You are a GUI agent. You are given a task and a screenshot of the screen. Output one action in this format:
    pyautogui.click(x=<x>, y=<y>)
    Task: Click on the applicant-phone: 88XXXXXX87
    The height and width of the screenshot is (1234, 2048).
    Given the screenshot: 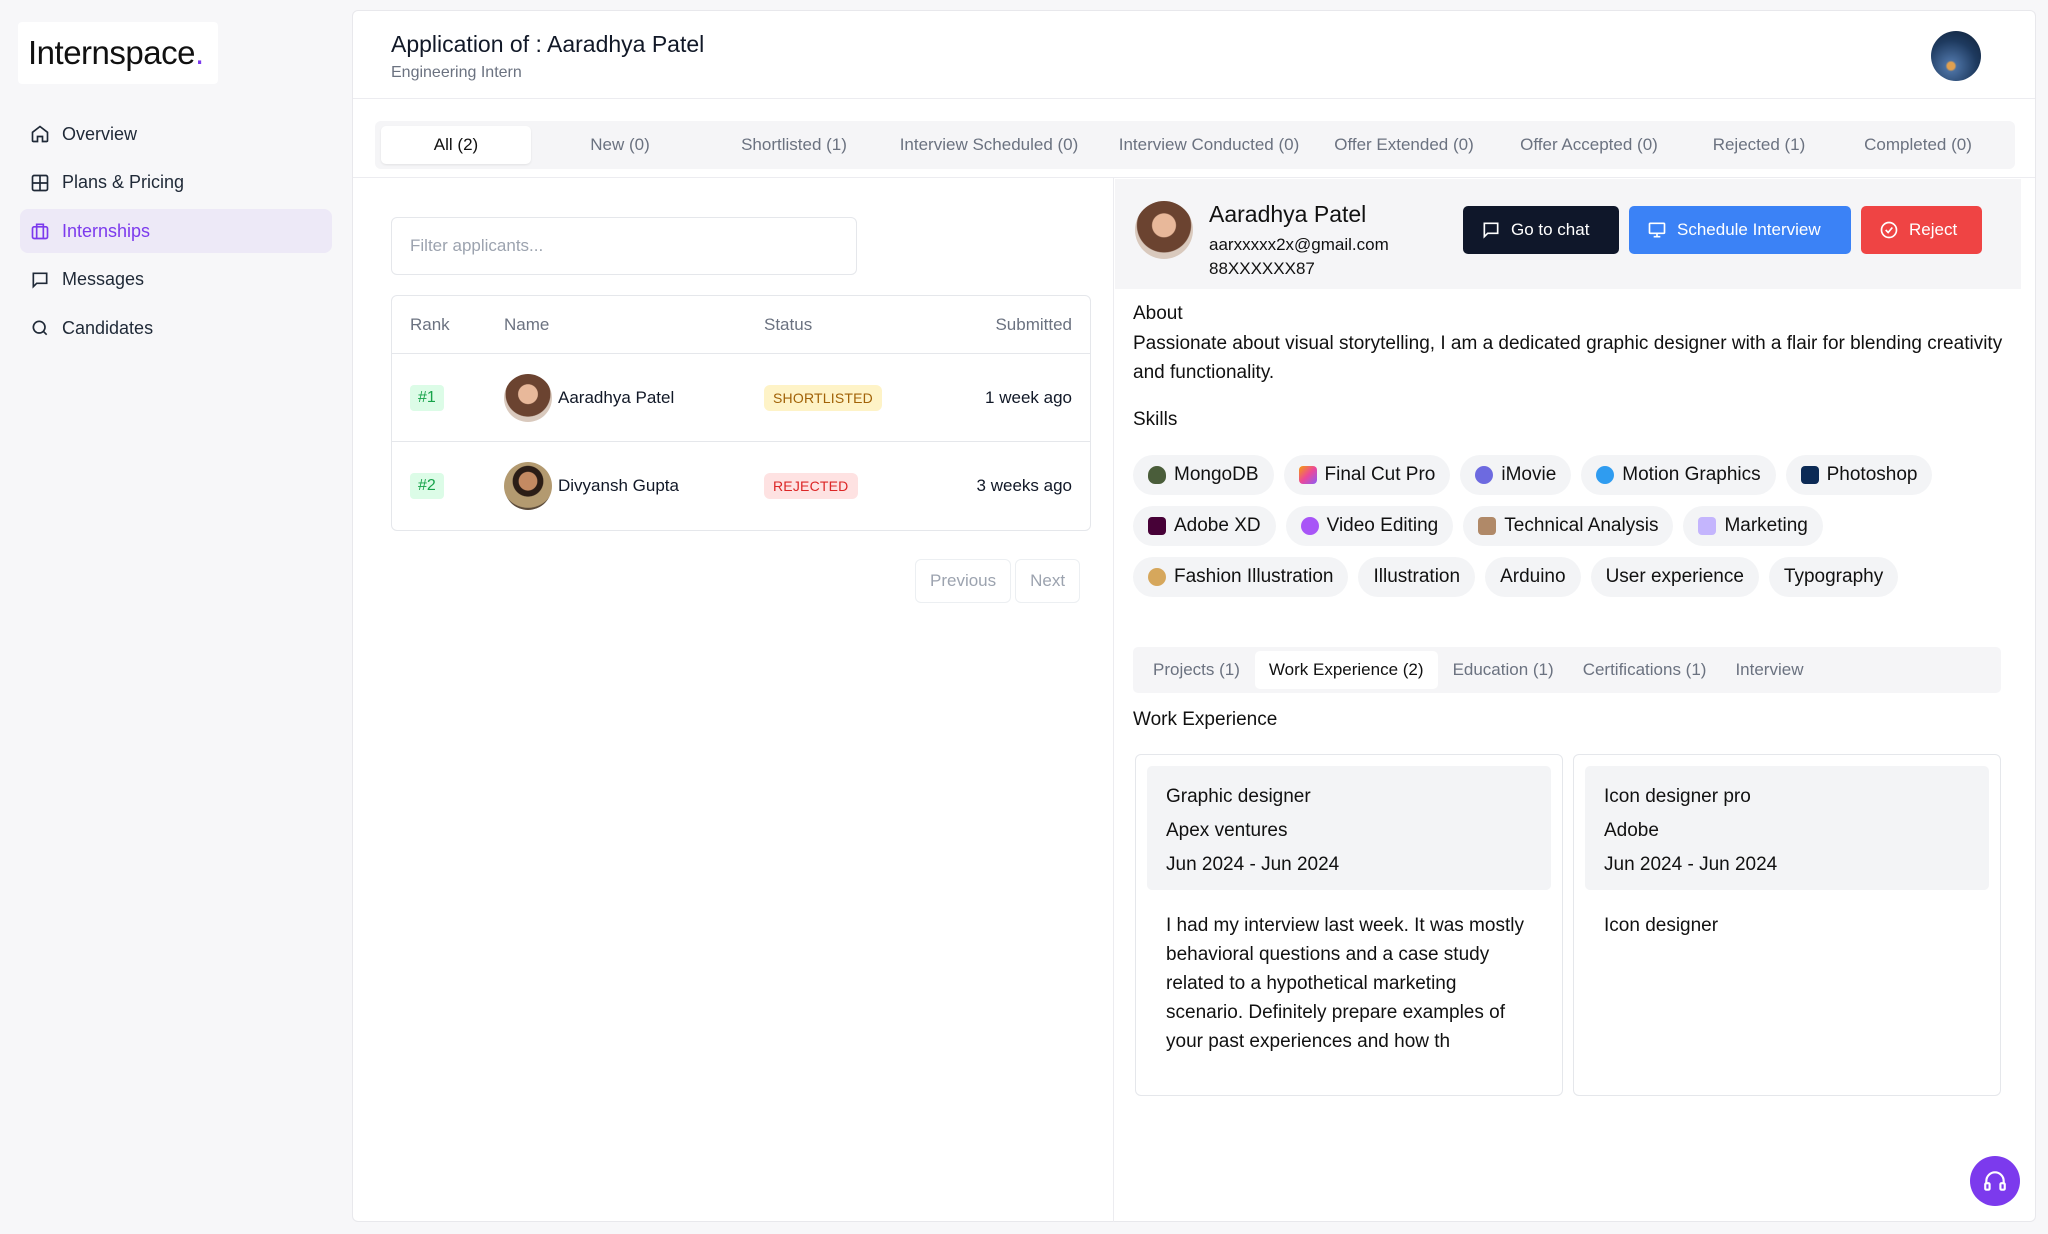 What is the action you would take?
    pyautogui.click(x=1262, y=268)
    